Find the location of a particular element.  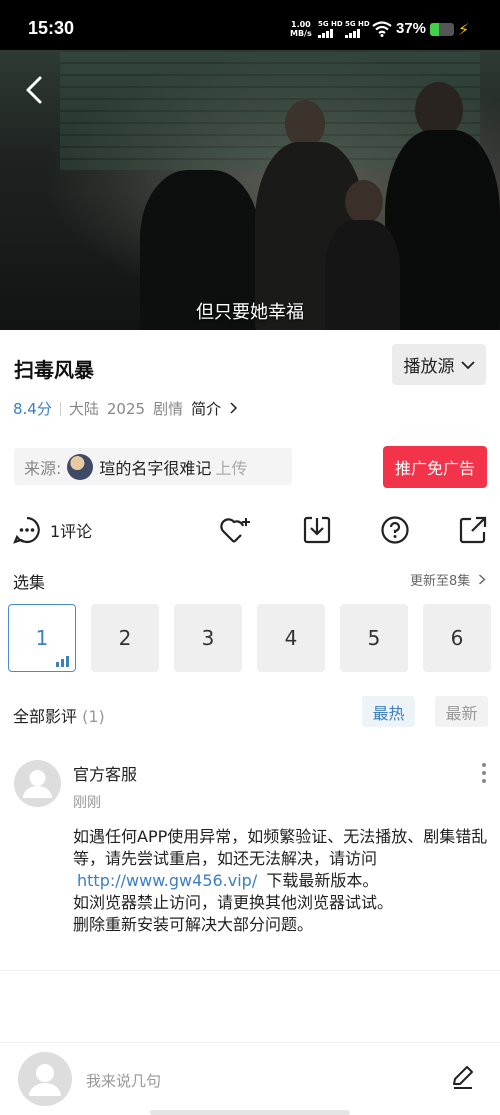

share-button is located at coordinates (473, 530).